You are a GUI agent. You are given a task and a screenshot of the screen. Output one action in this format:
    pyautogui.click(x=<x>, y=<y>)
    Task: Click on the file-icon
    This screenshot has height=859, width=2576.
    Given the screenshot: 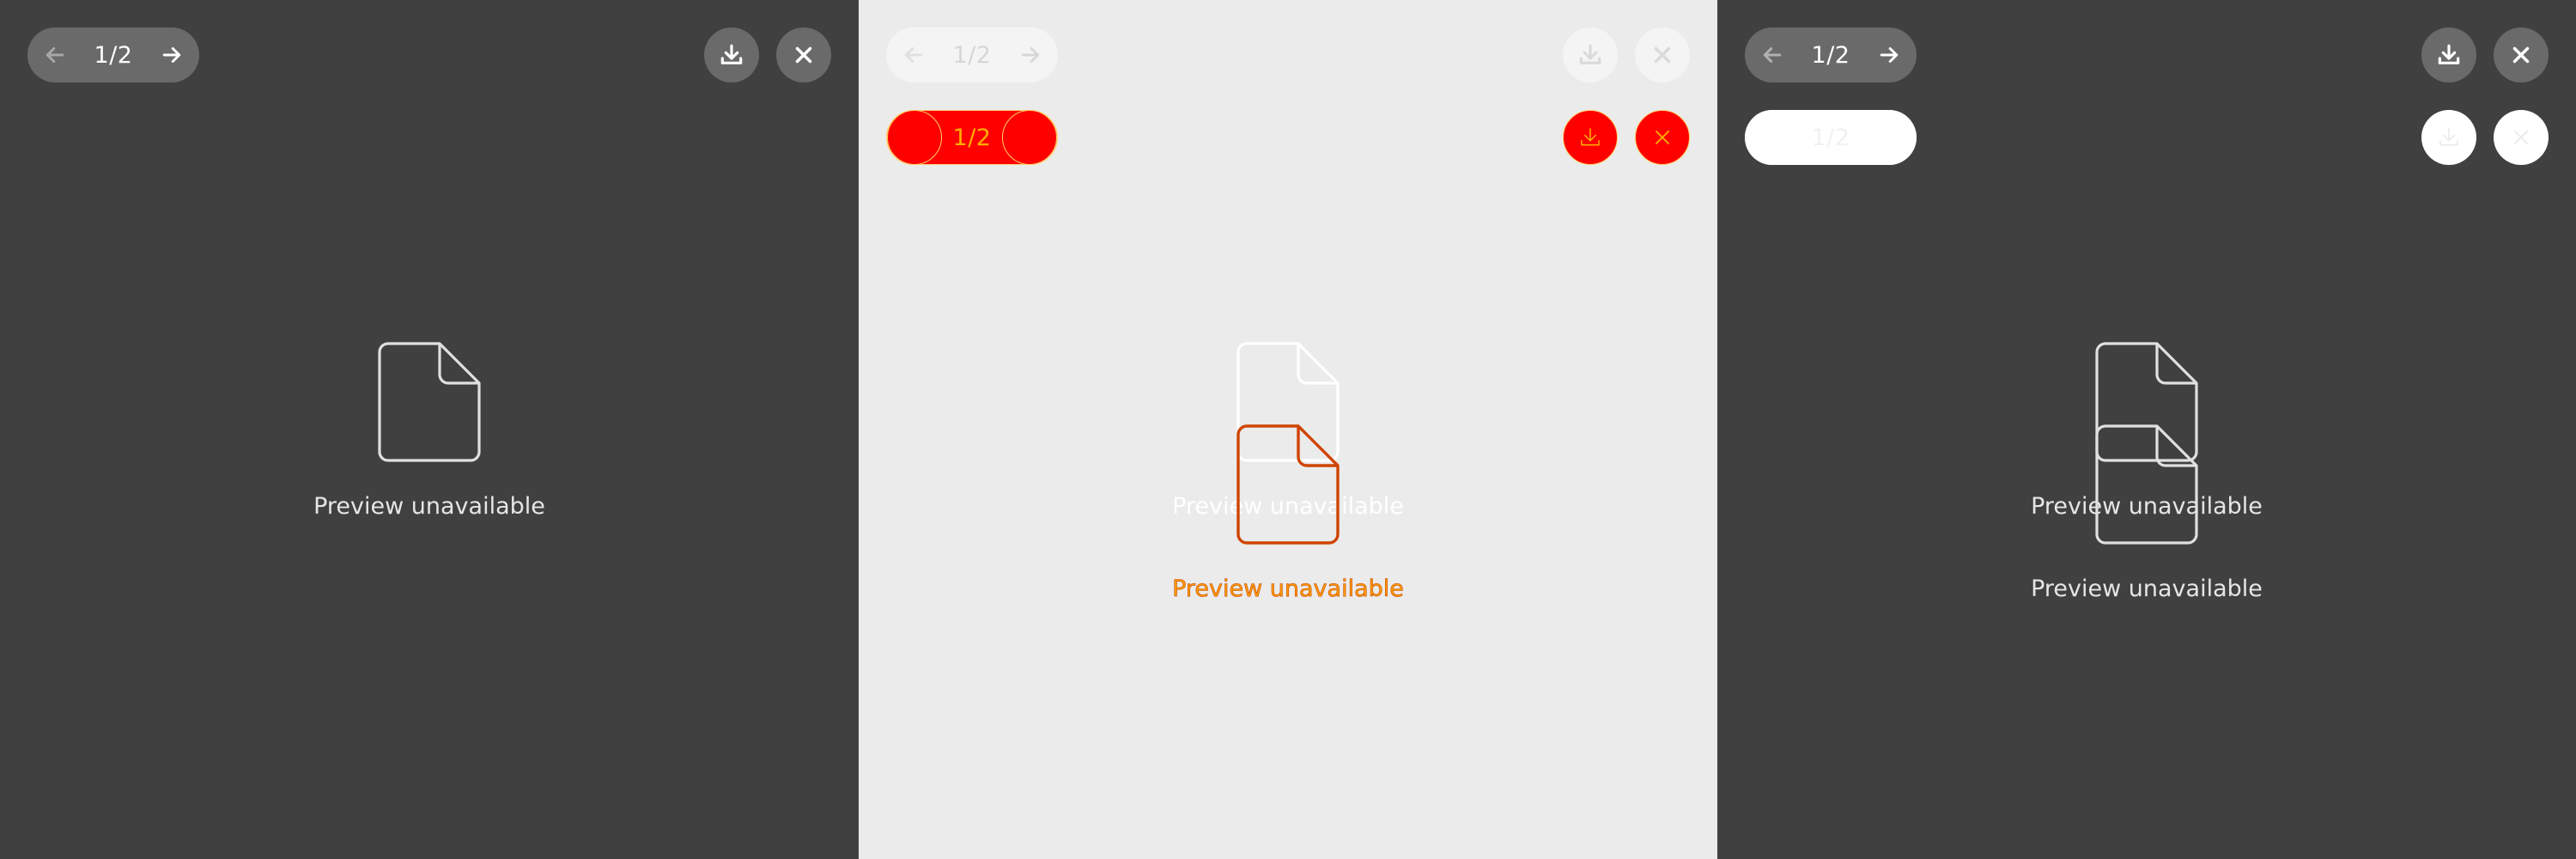 What is the action you would take?
    pyautogui.click(x=430, y=402)
    